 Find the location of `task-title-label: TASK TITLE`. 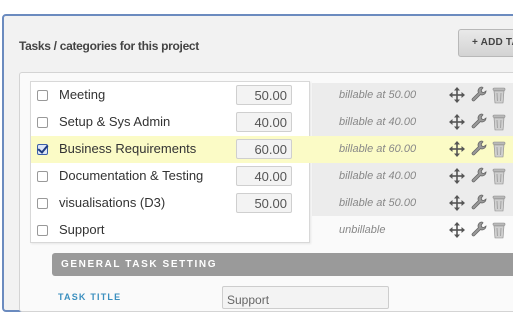

task-title-label: TASK TITLE is located at coordinates (90, 297).